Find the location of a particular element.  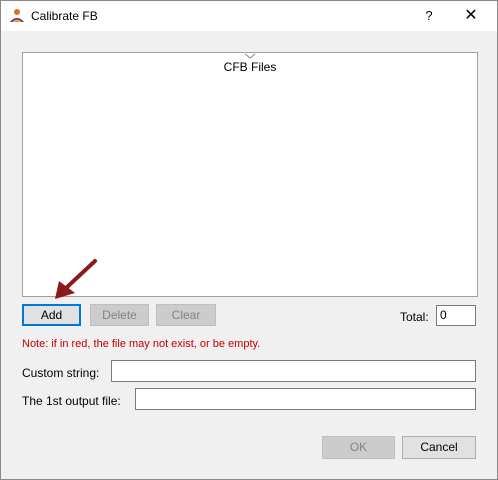

ok-button: OK is located at coordinates (358, 447).